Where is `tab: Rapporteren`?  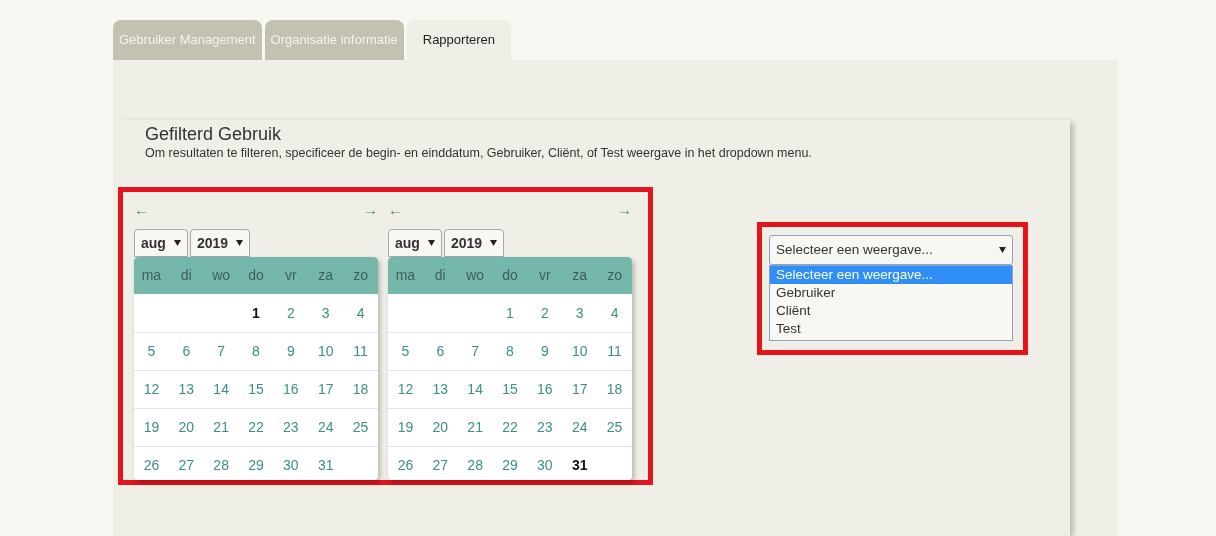 tab: Rapporteren is located at coordinates (459, 40).